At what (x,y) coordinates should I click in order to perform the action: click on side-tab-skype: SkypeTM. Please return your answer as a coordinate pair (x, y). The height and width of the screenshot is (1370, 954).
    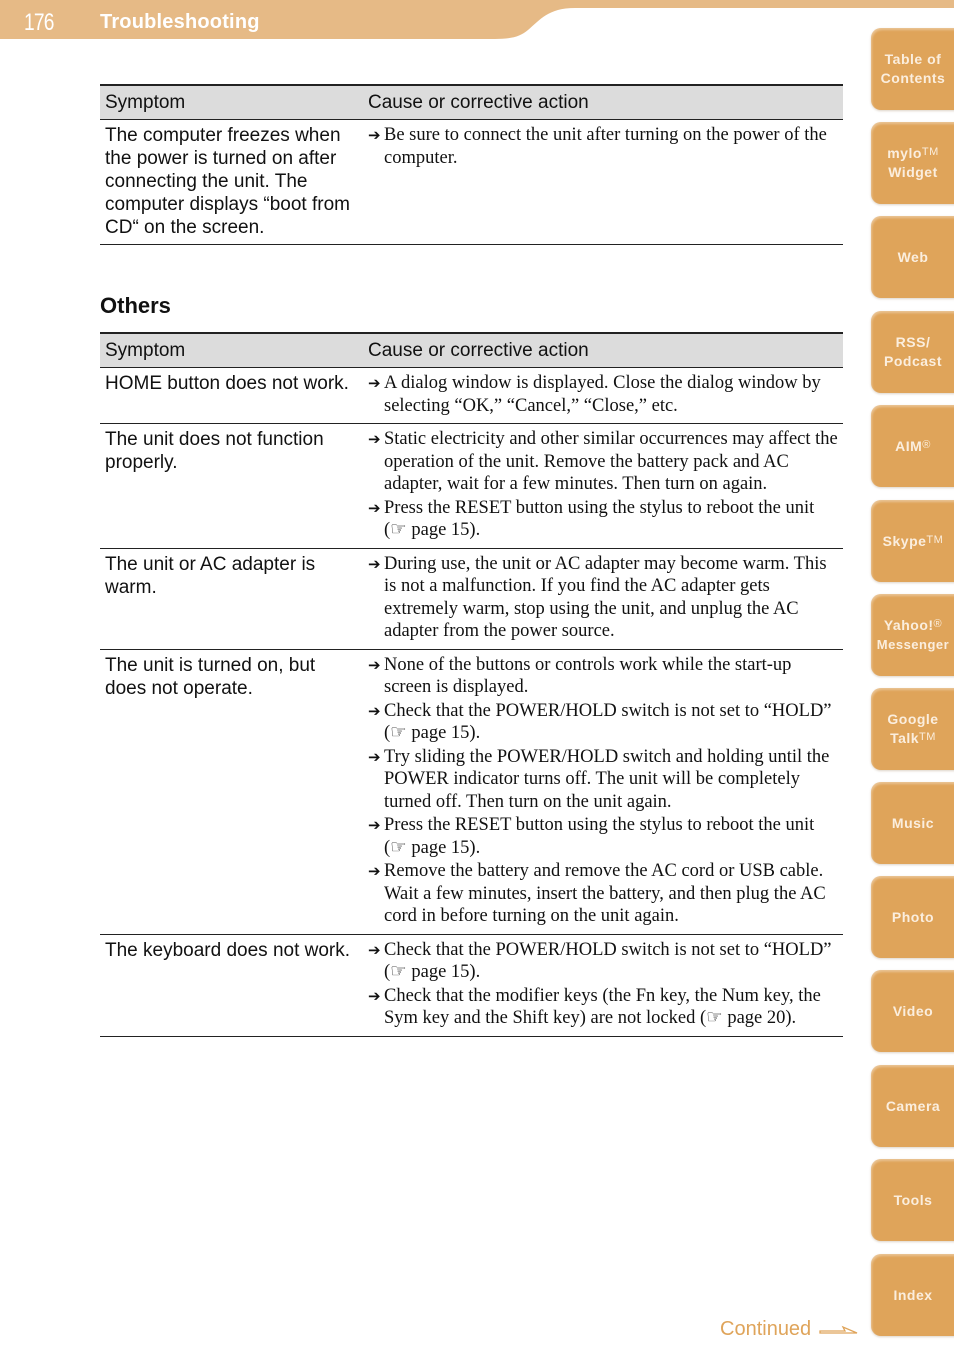
    Looking at the image, I should click on (912, 541).